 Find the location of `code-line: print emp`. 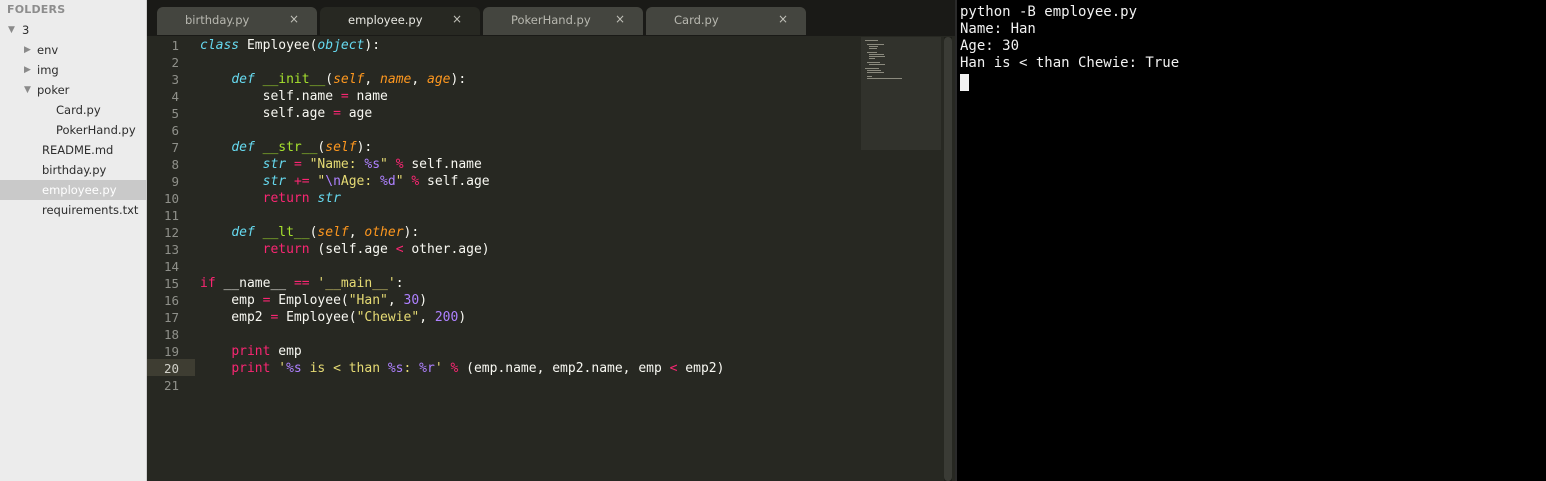

code-line: print emp is located at coordinates (250, 351).